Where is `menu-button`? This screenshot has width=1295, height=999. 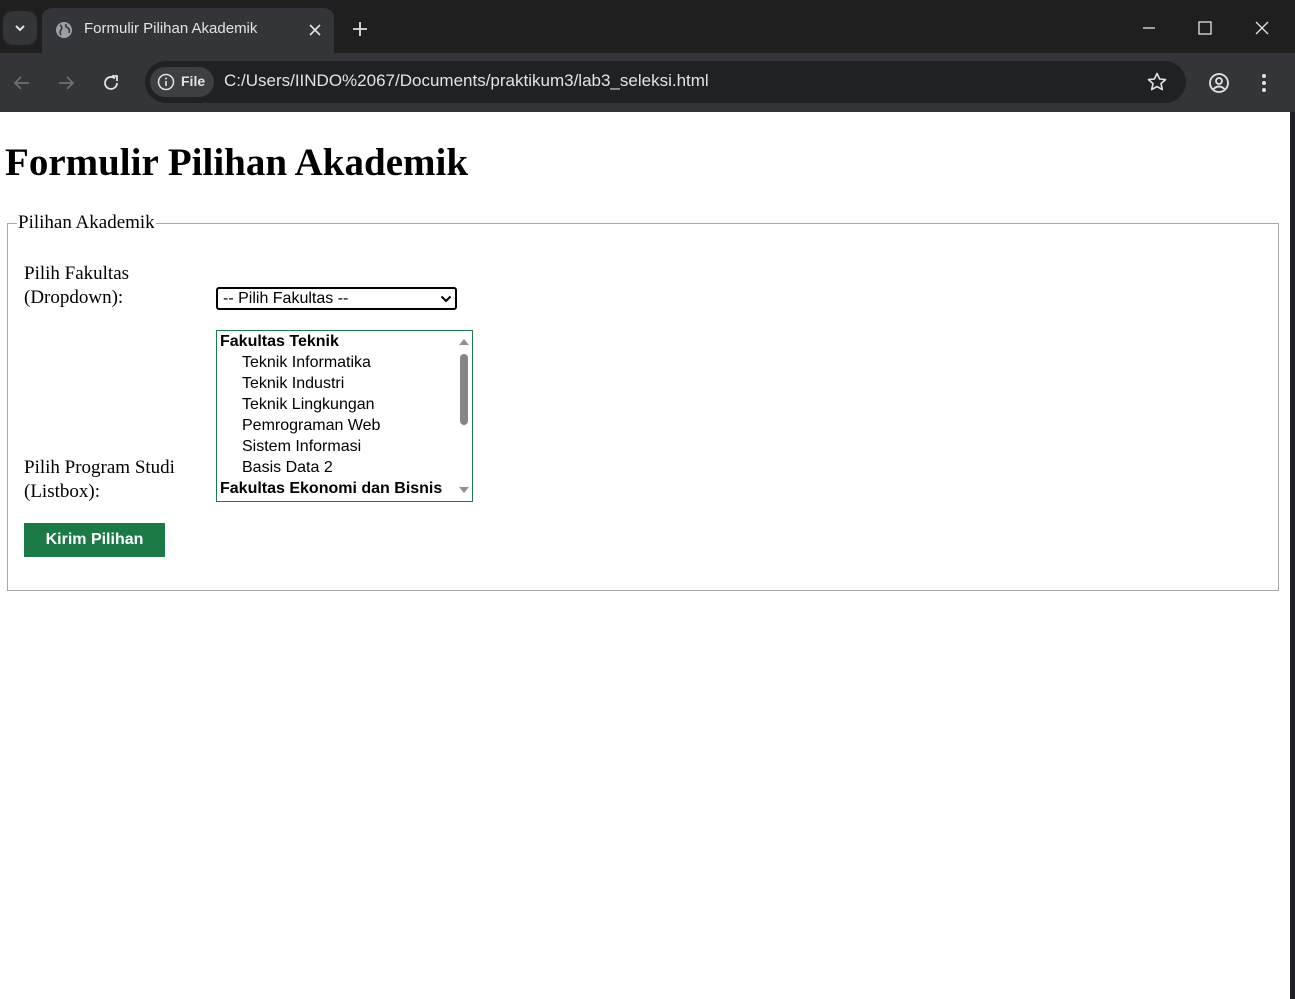 menu-button is located at coordinates (1264, 83).